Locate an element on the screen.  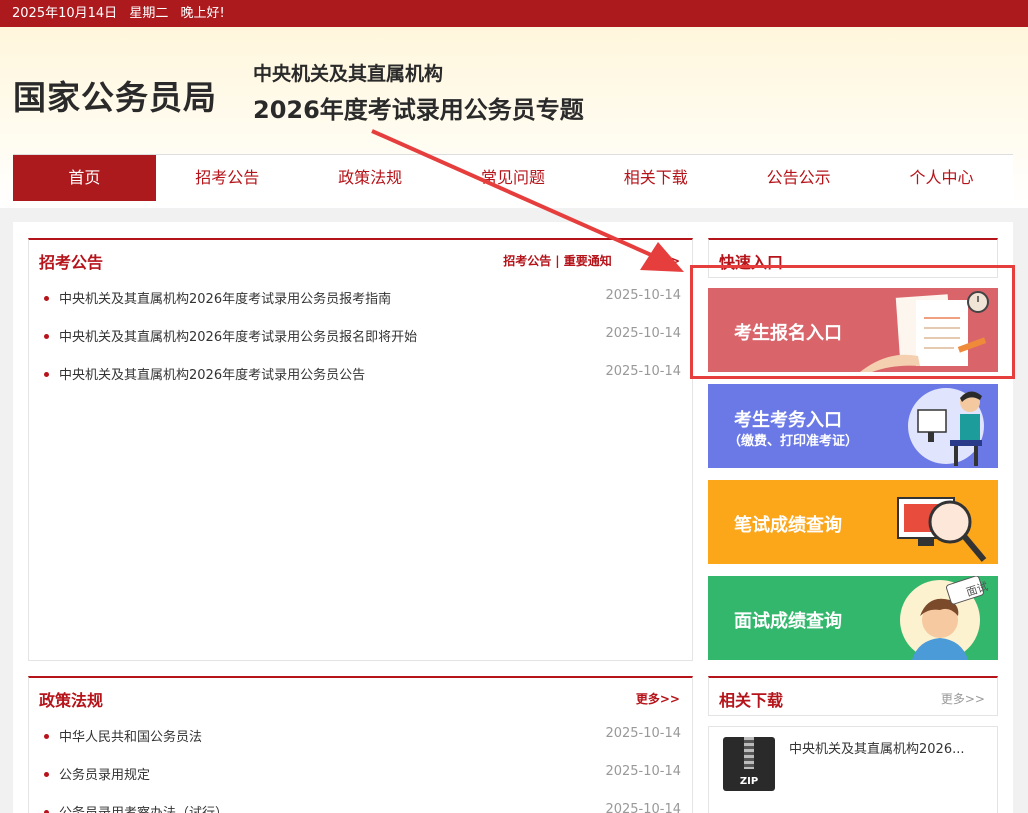
nav-policy: 政策法规 is located at coordinates (370, 178).